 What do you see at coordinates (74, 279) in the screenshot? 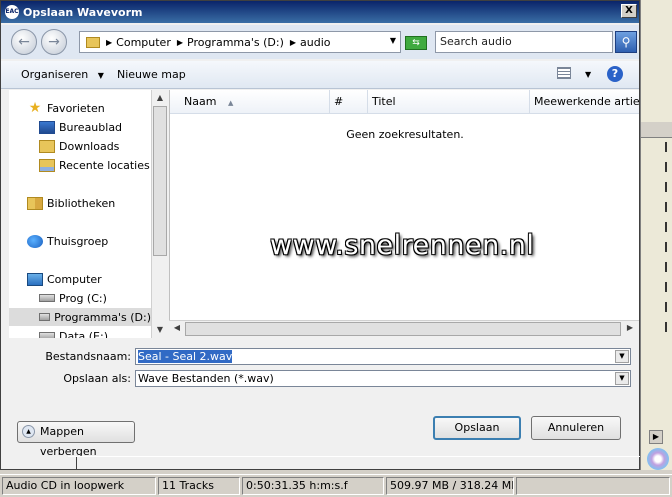
I see `sidebar-item-label: Computer` at bounding box center [74, 279].